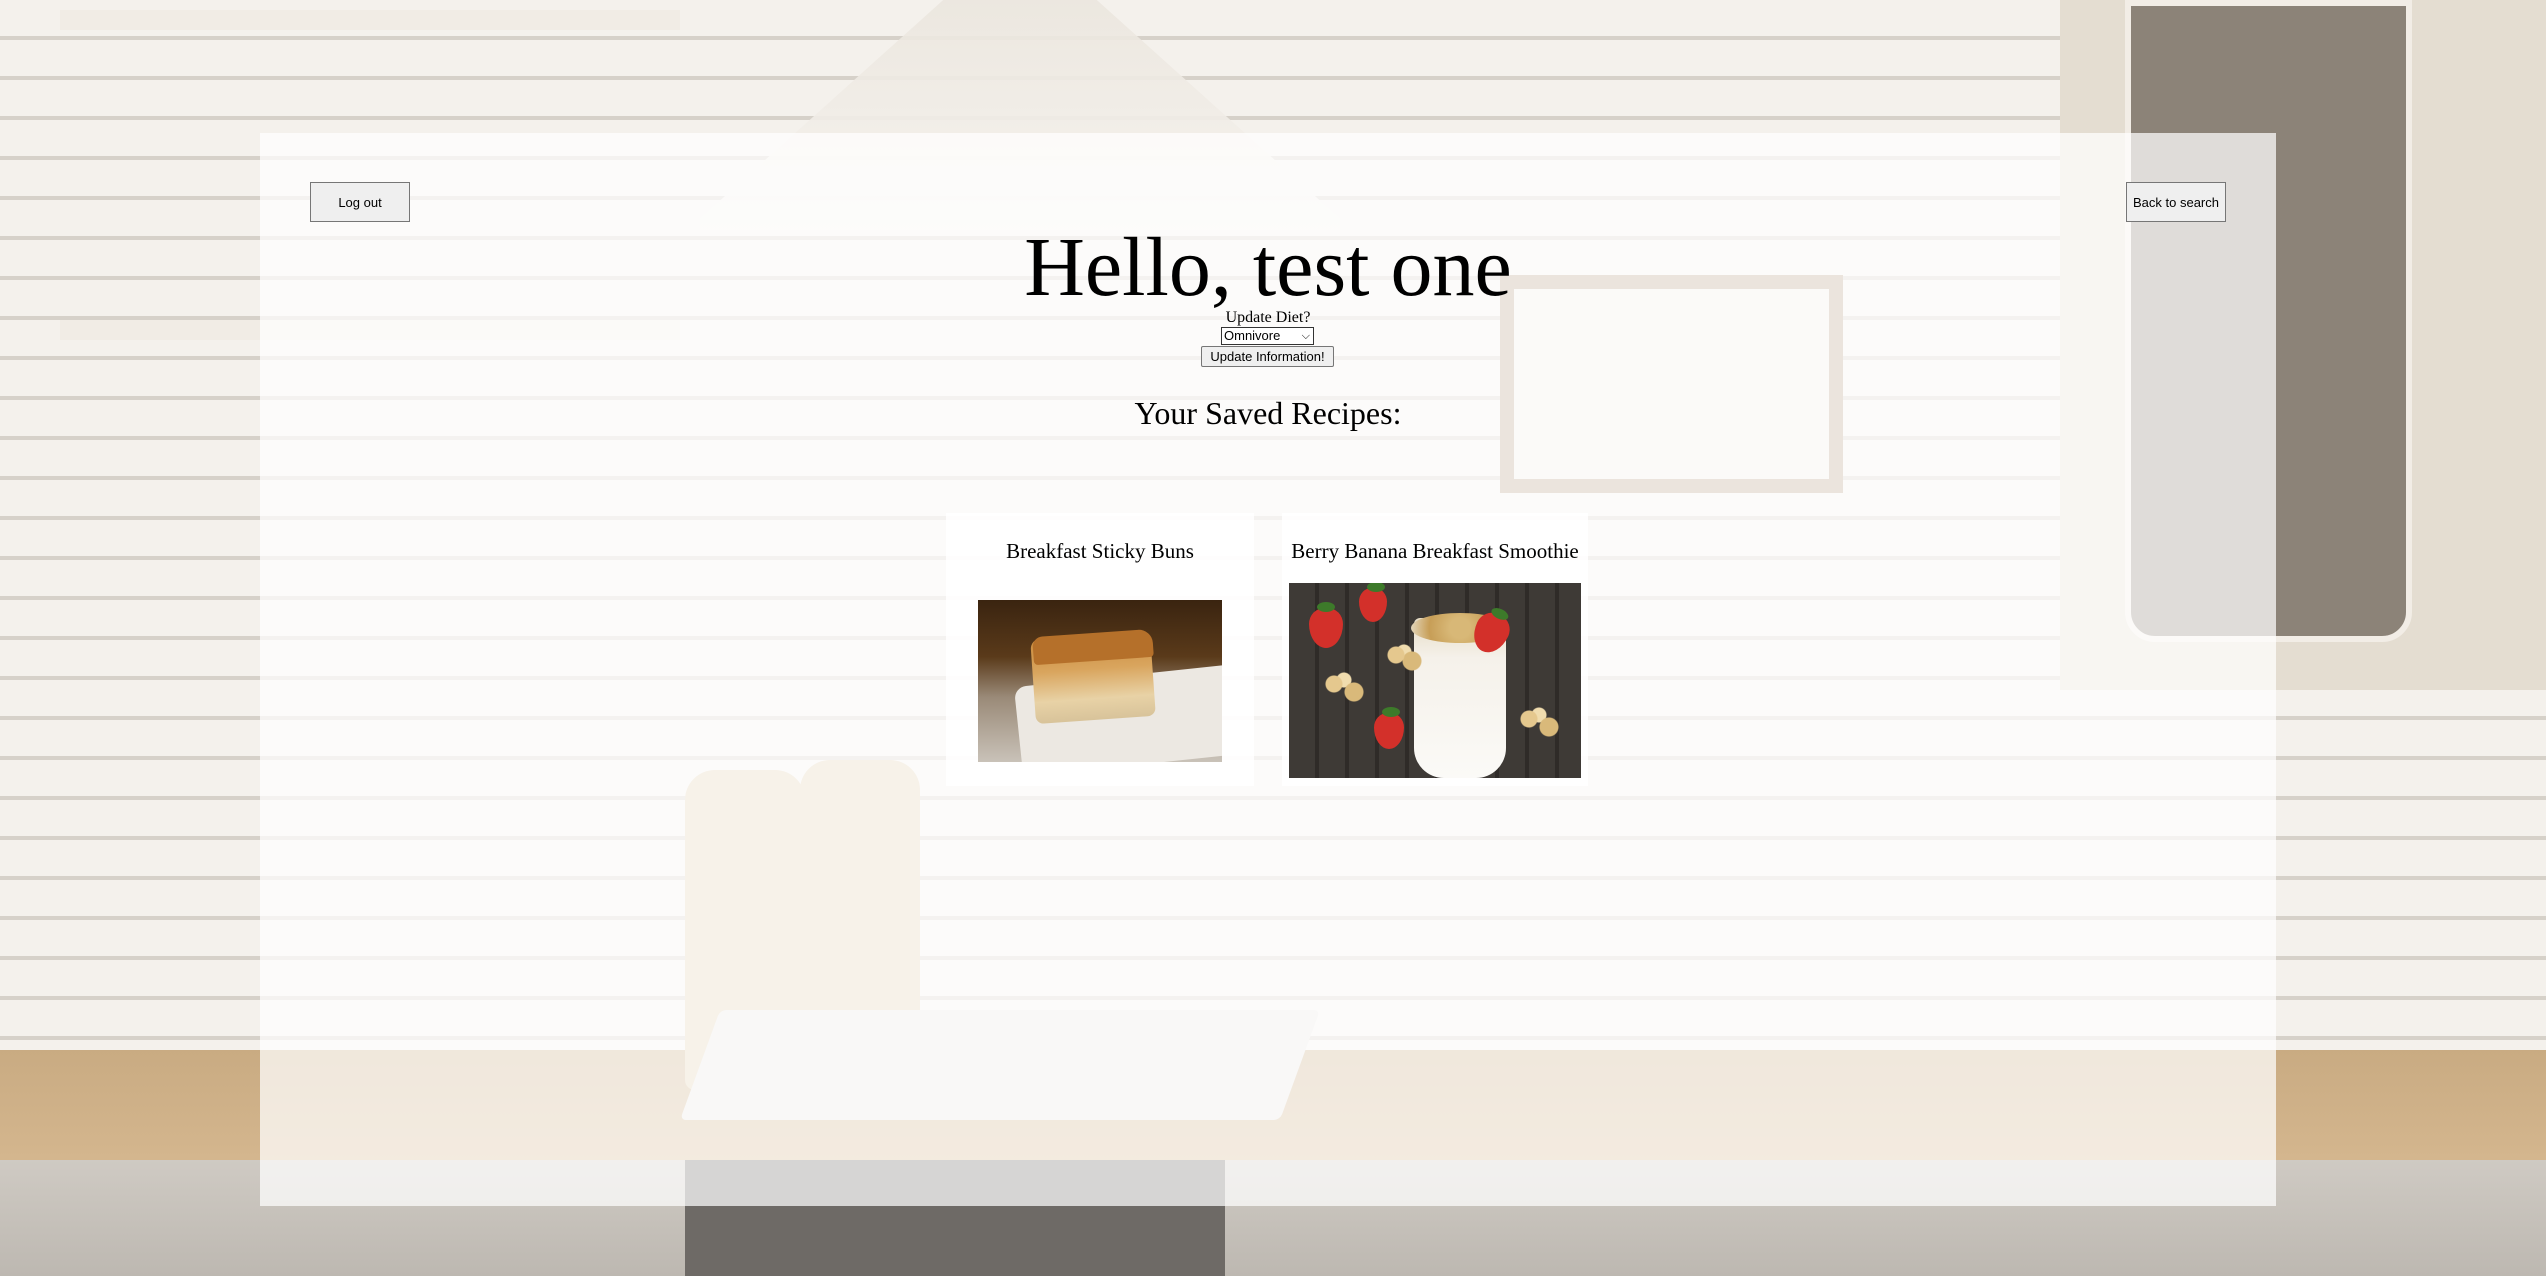 This screenshot has height=1276, width=2546. I want to click on chevron-down-icon: ⌵, so click(1305, 336).